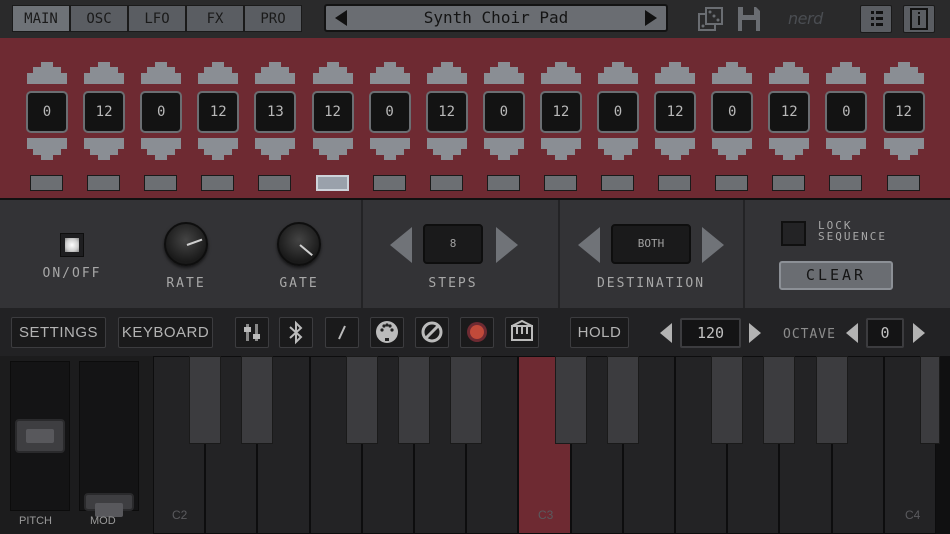  Describe the element at coordinates (401, 245) in the screenshot. I see `steps-decrease-icon` at that location.